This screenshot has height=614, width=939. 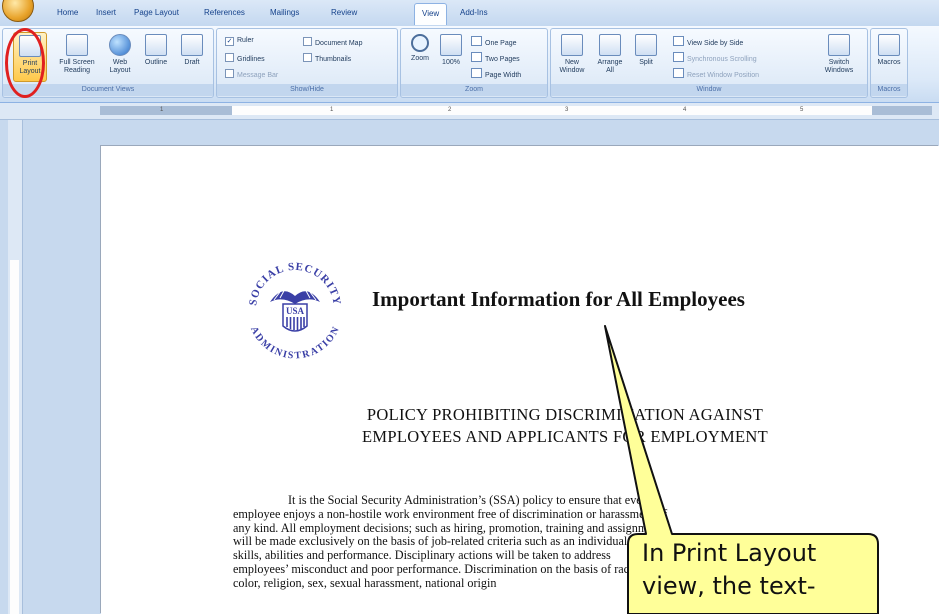 I want to click on arrange-all-icon, so click(x=610, y=45).